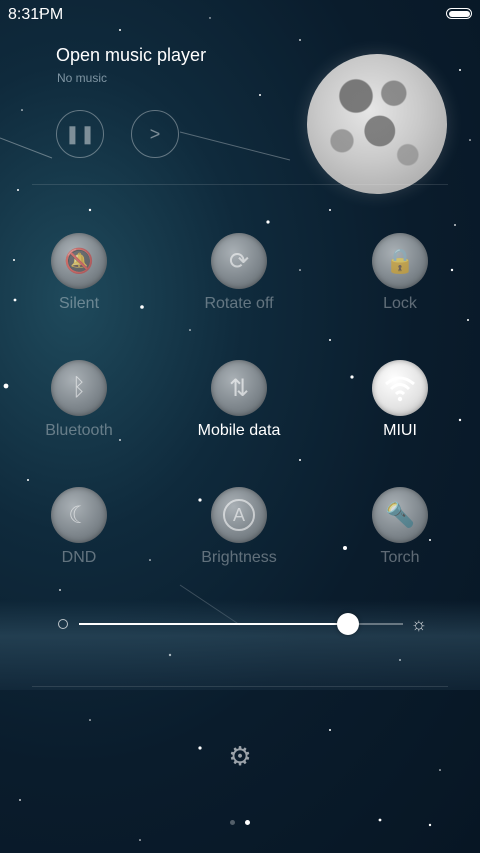  I want to click on bluetooth-icon: ᛒ, so click(79, 387).